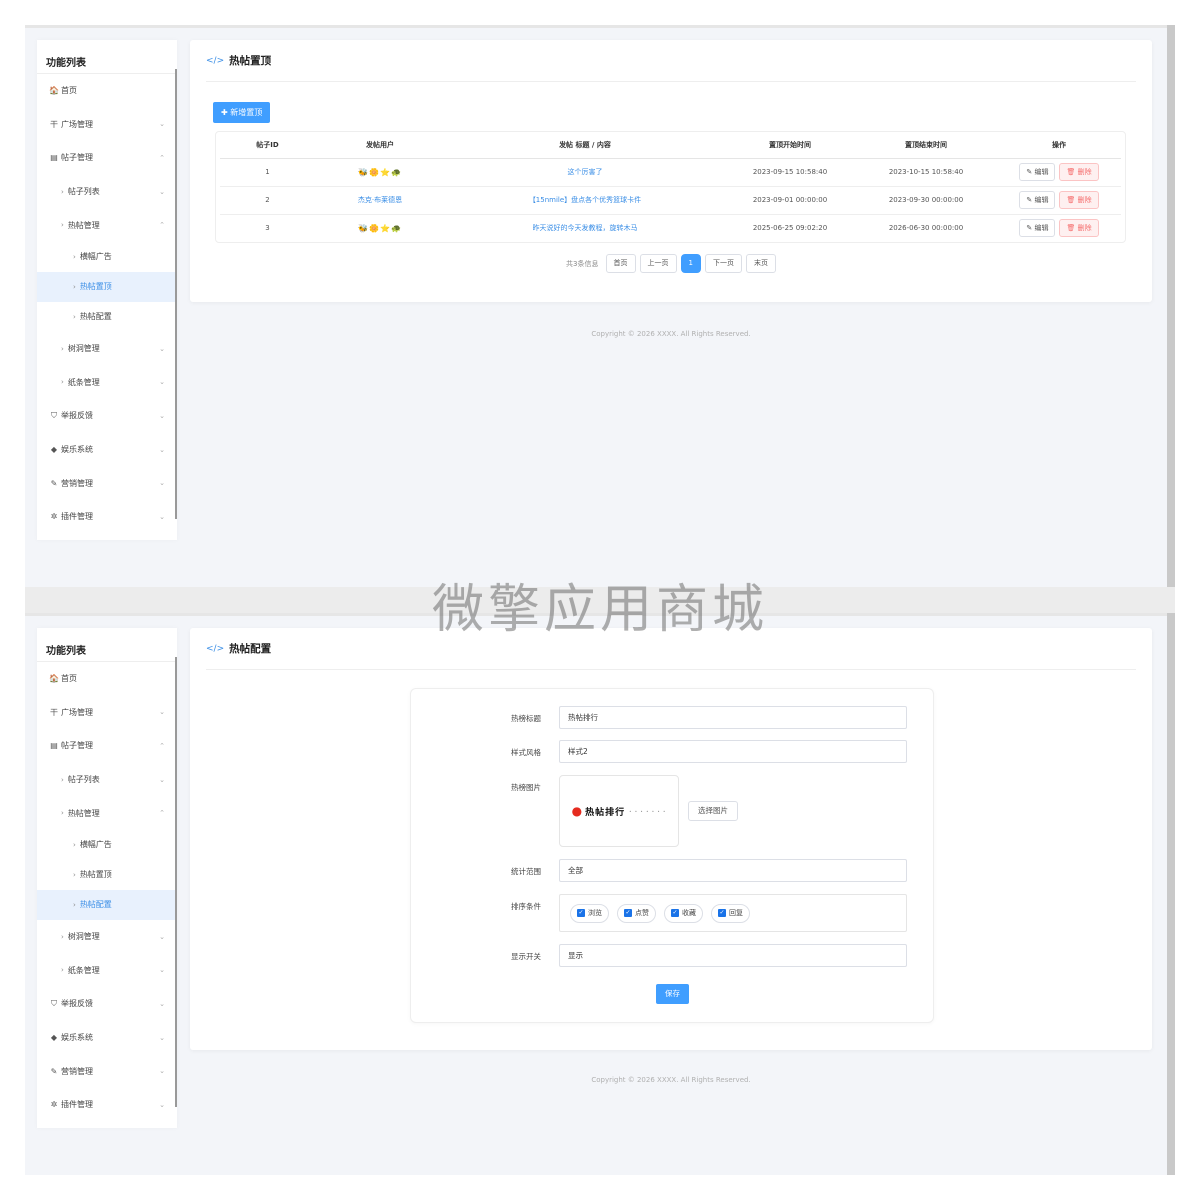 The width and height of the screenshot is (1200, 1200). I want to click on post-title-link: 这个厉害了, so click(585, 172).